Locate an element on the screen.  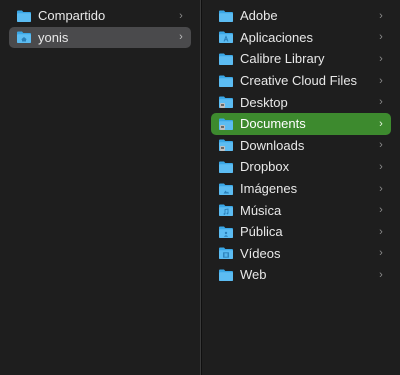
column-item-videos: Vídeos › is located at coordinates (301, 254).